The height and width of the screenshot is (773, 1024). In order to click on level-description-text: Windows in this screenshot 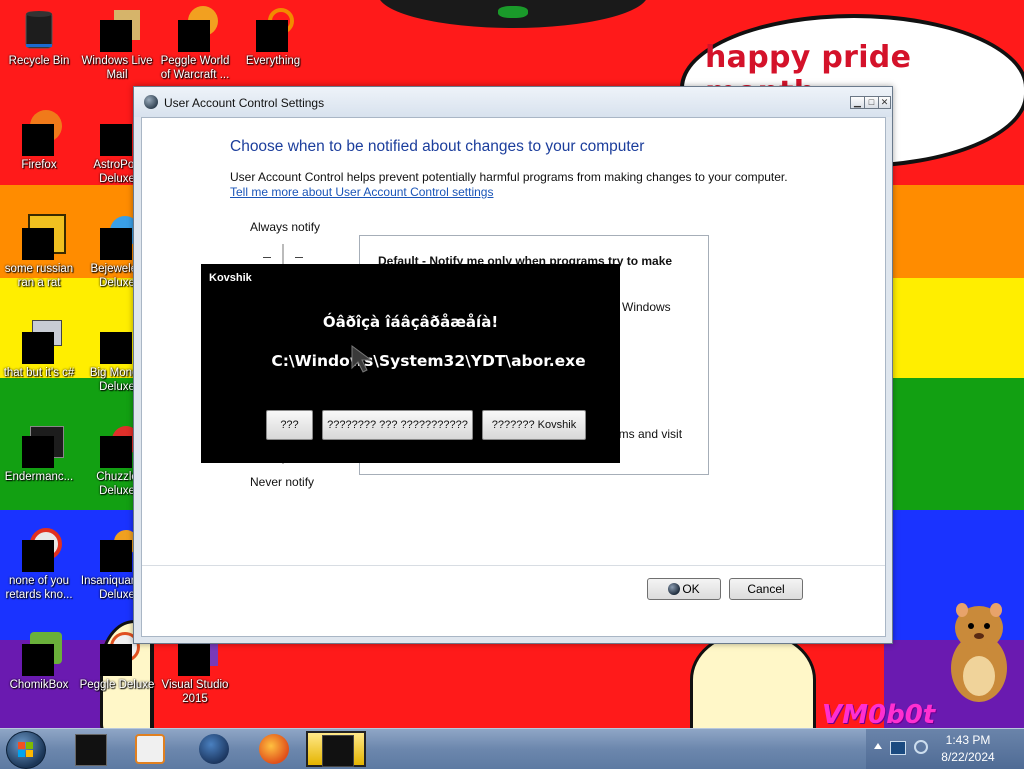, I will do `click(646, 307)`.